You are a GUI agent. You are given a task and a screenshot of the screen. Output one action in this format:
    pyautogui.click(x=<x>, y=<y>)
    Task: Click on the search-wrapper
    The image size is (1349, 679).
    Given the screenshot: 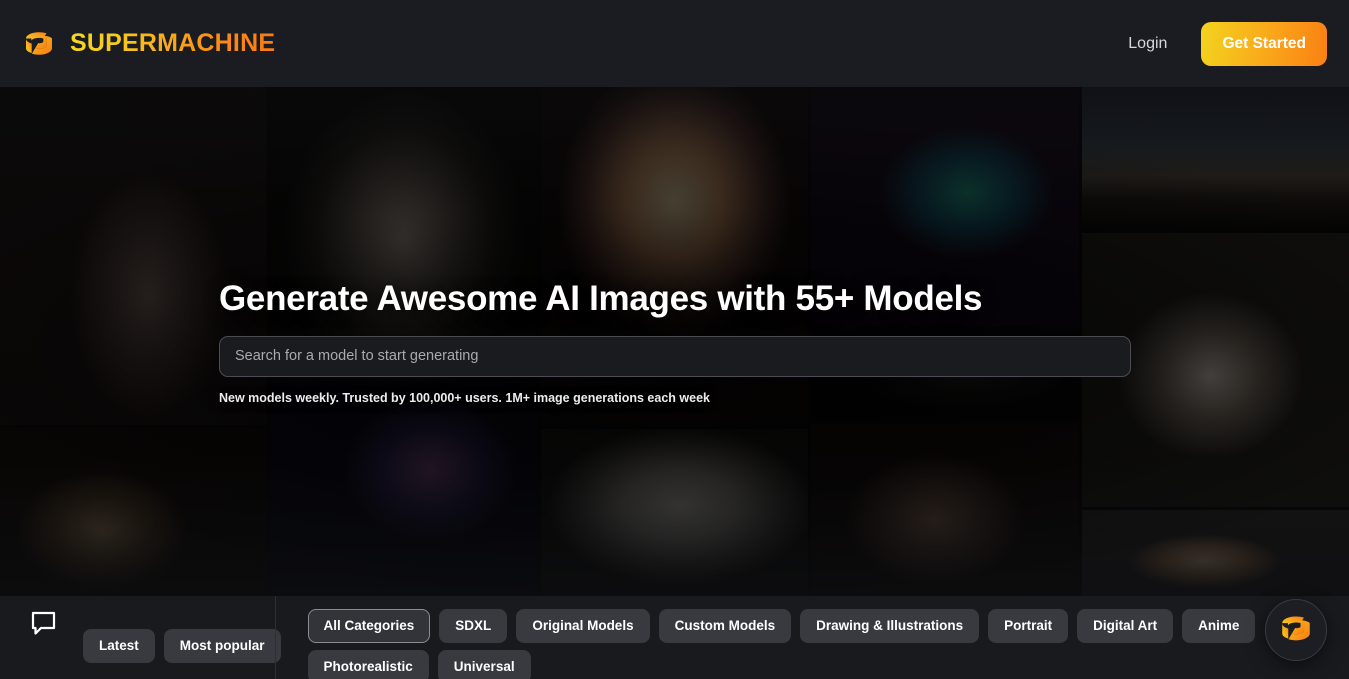 What is the action you would take?
    pyautogui.click(x=675, y=356)
    